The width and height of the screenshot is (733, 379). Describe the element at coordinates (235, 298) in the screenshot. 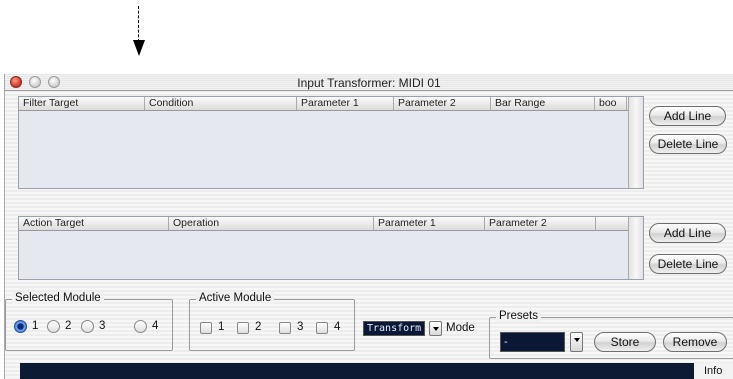

I see `active-module-label: Active Module` at that location.